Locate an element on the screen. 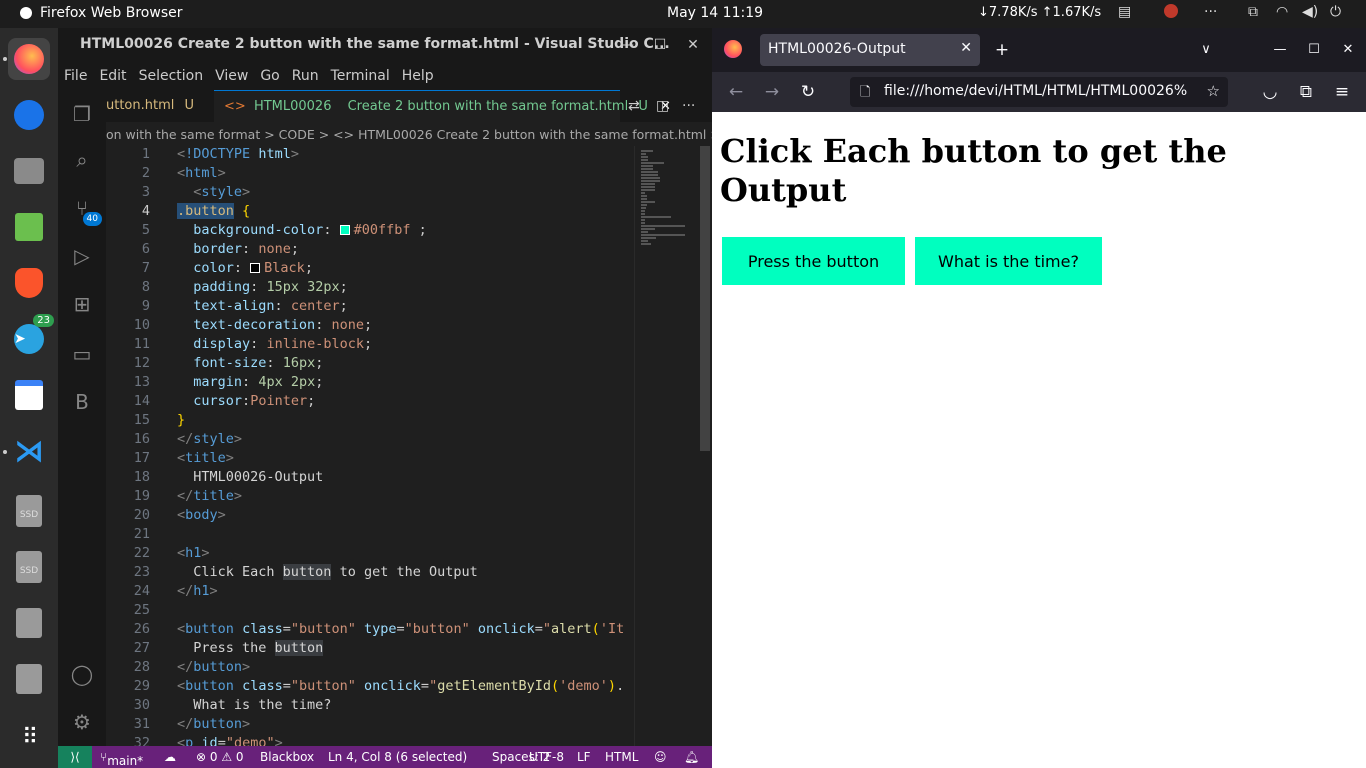  gear-icon: ⚙ is located at coordinates (82, 722).